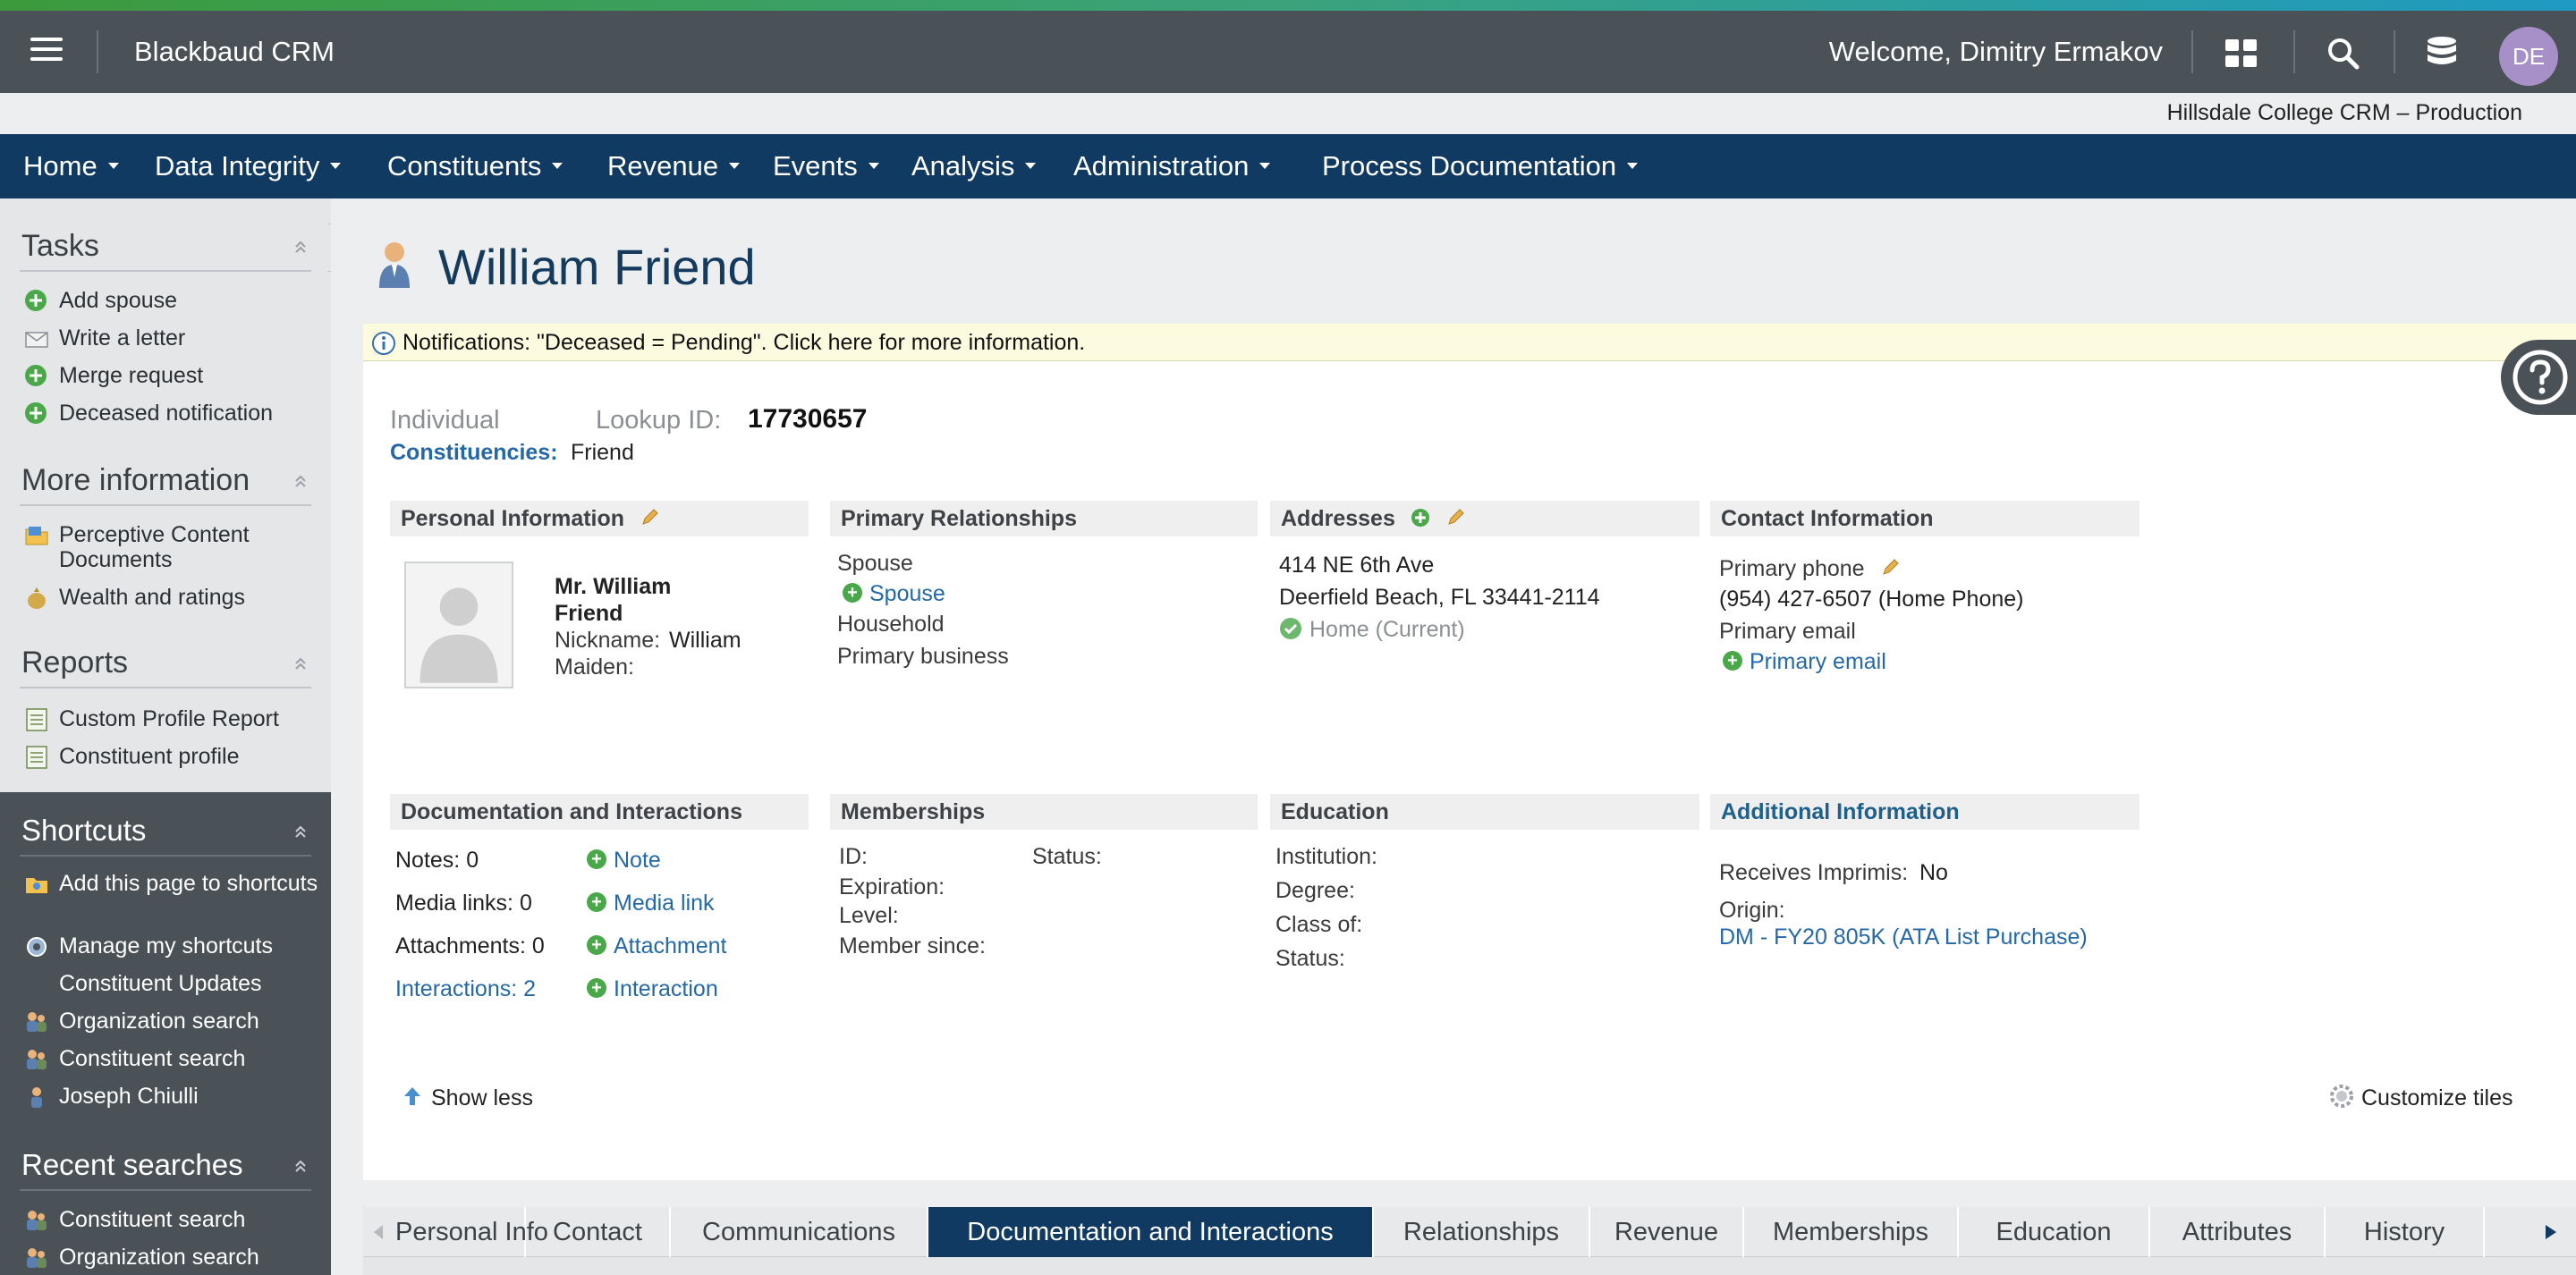 The image size is (2576, 1275). I want to click on tab-education: Education, so click(2054, 1232).